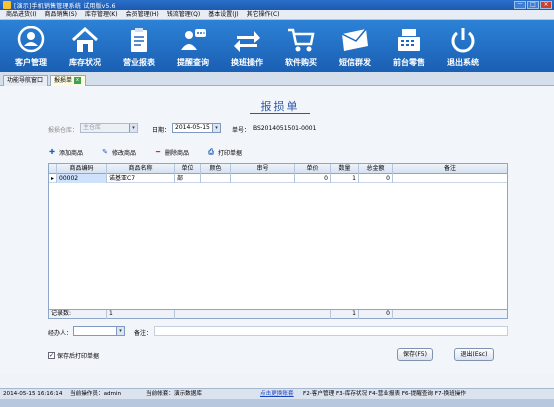 This screenshot has width=554, height=407. I want to click on toolbar-reminder-button: 提醒查询, so click(193, 46).